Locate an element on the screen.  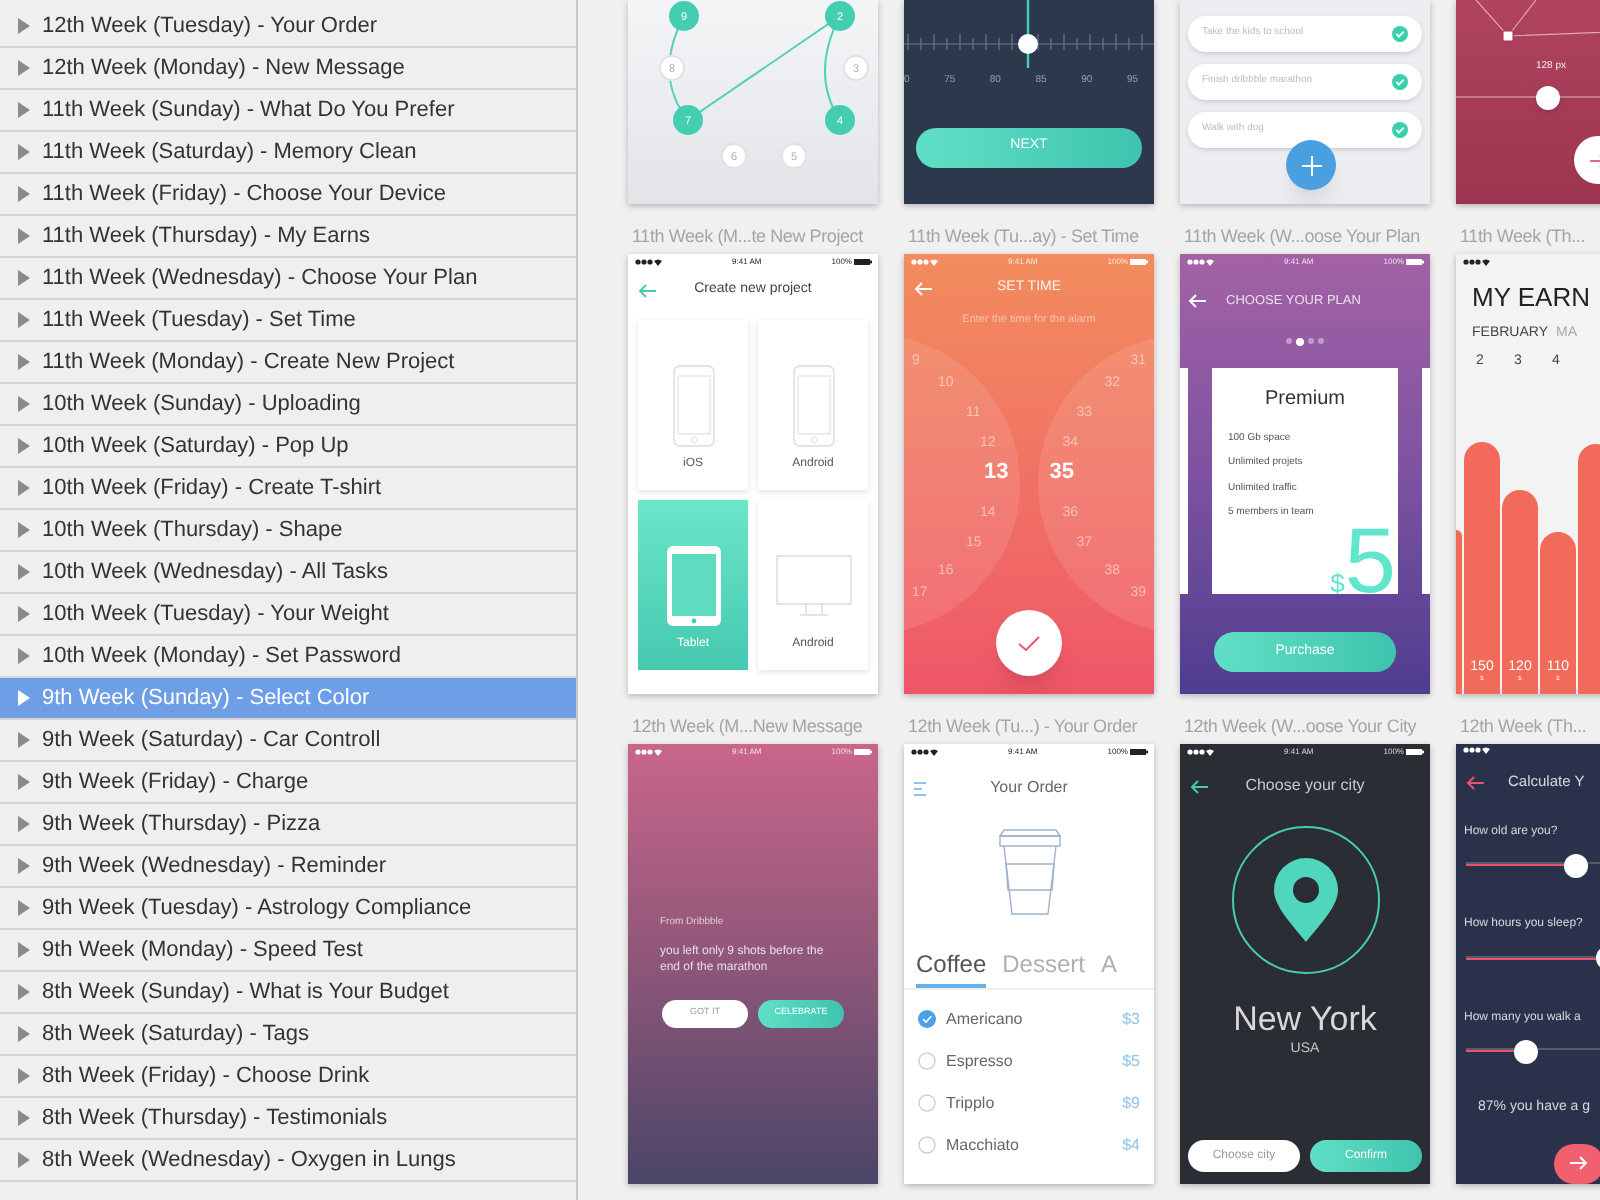
artboard-row: 10th Week (Saturday) - Pop Up is located at coordinates (288, 447).